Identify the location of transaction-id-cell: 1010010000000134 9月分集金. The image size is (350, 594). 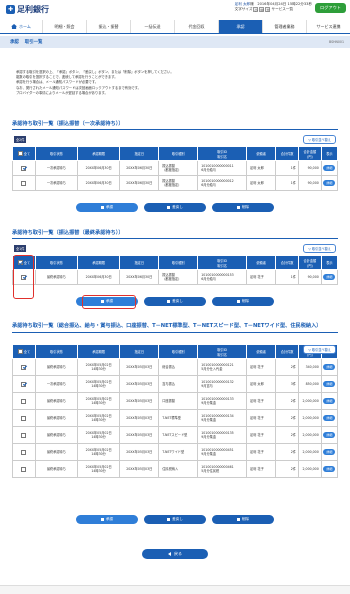
(222, 418).